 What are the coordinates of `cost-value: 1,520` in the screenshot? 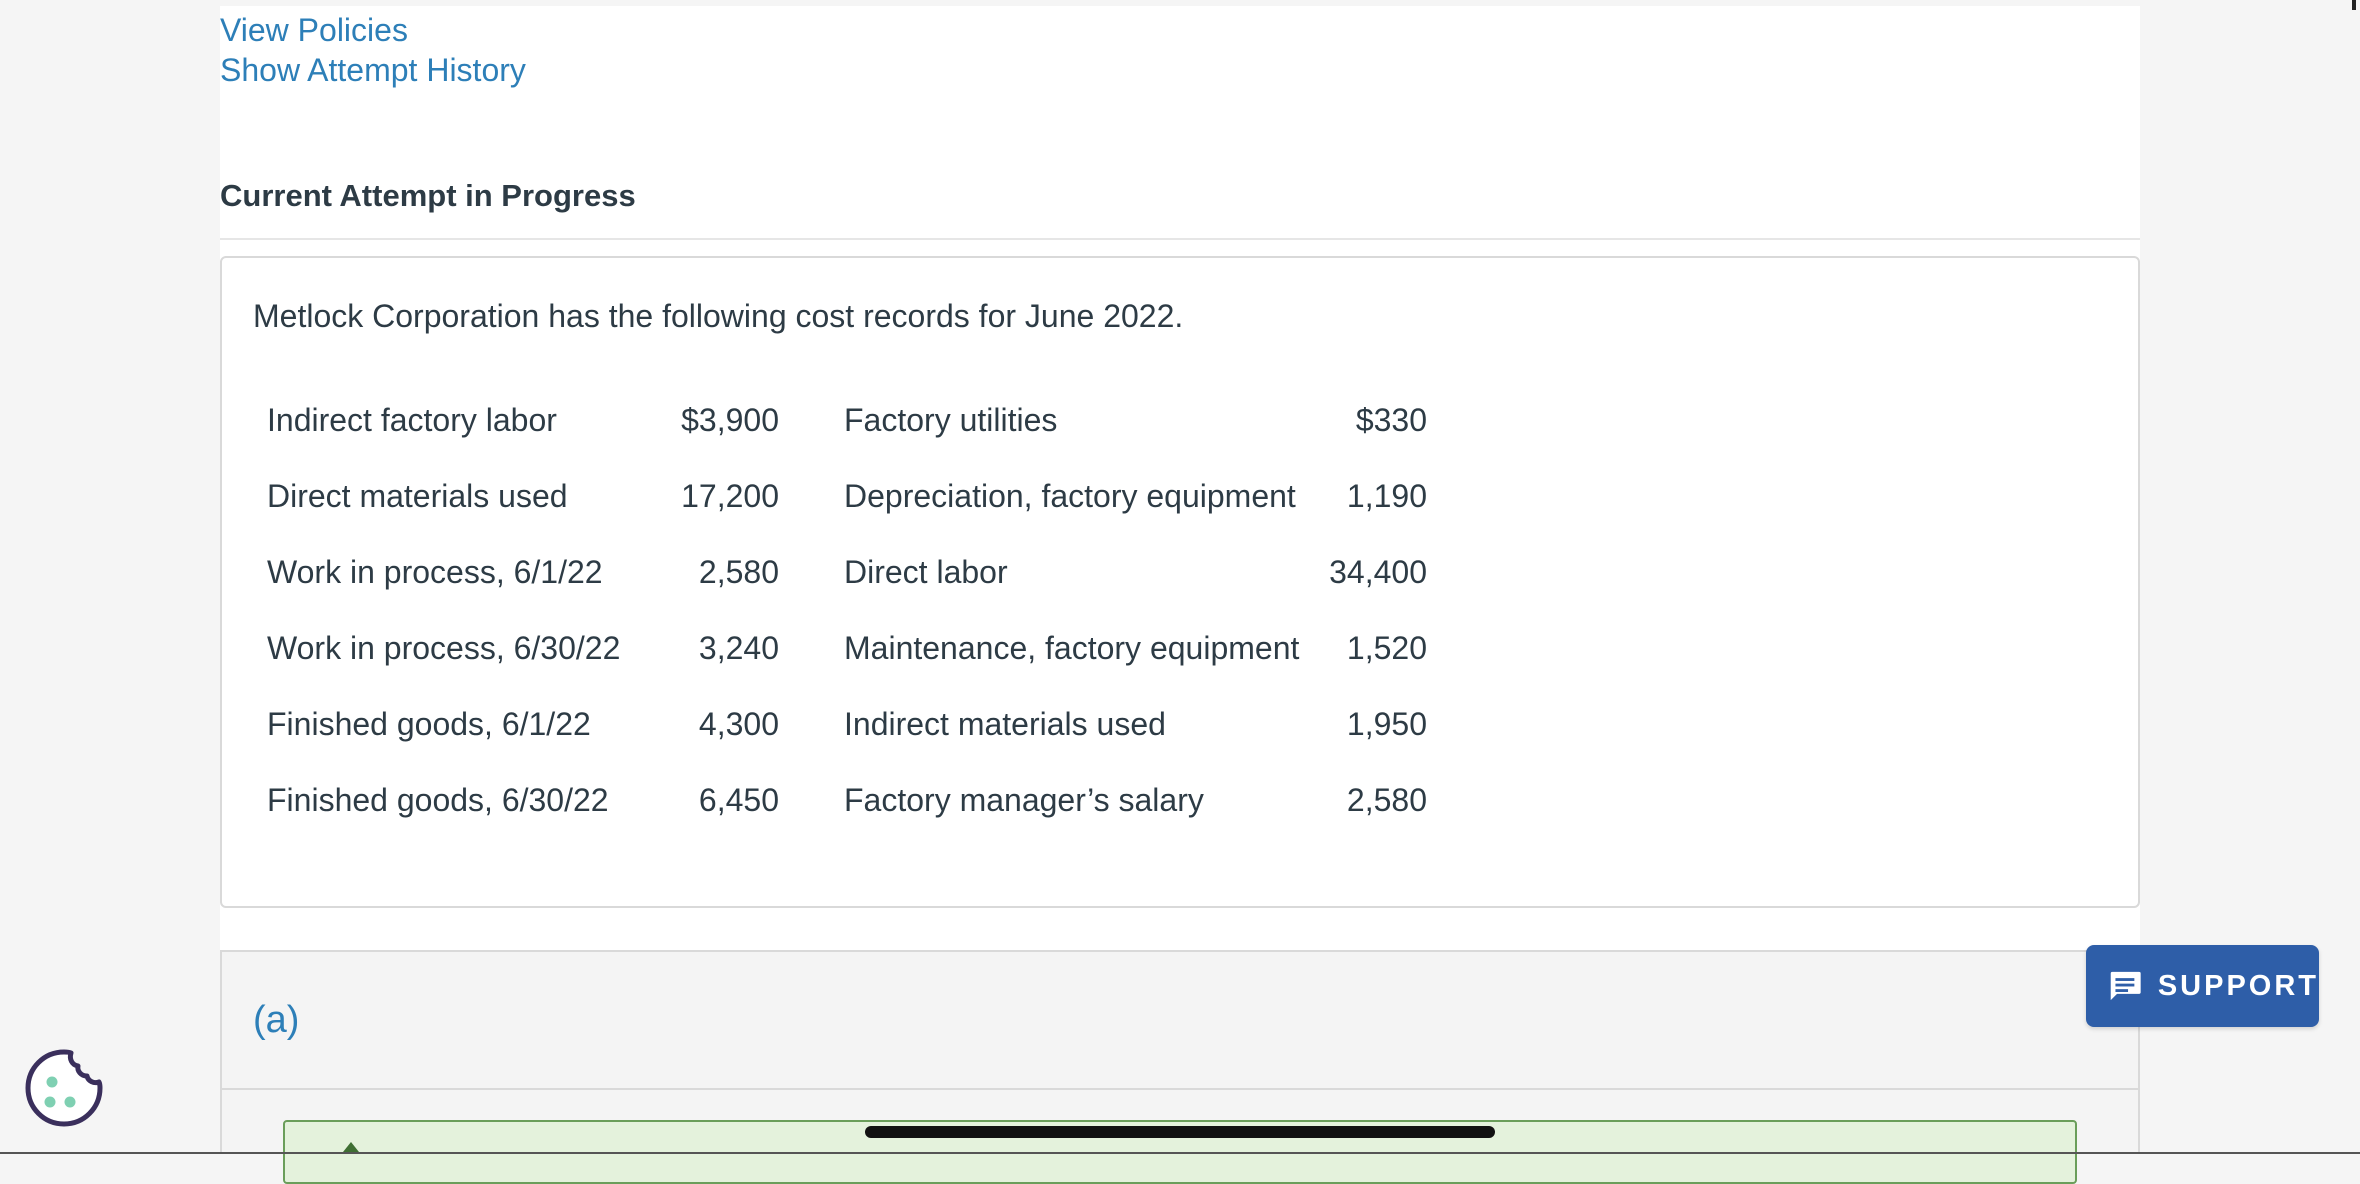 It's located at (1386, 647).